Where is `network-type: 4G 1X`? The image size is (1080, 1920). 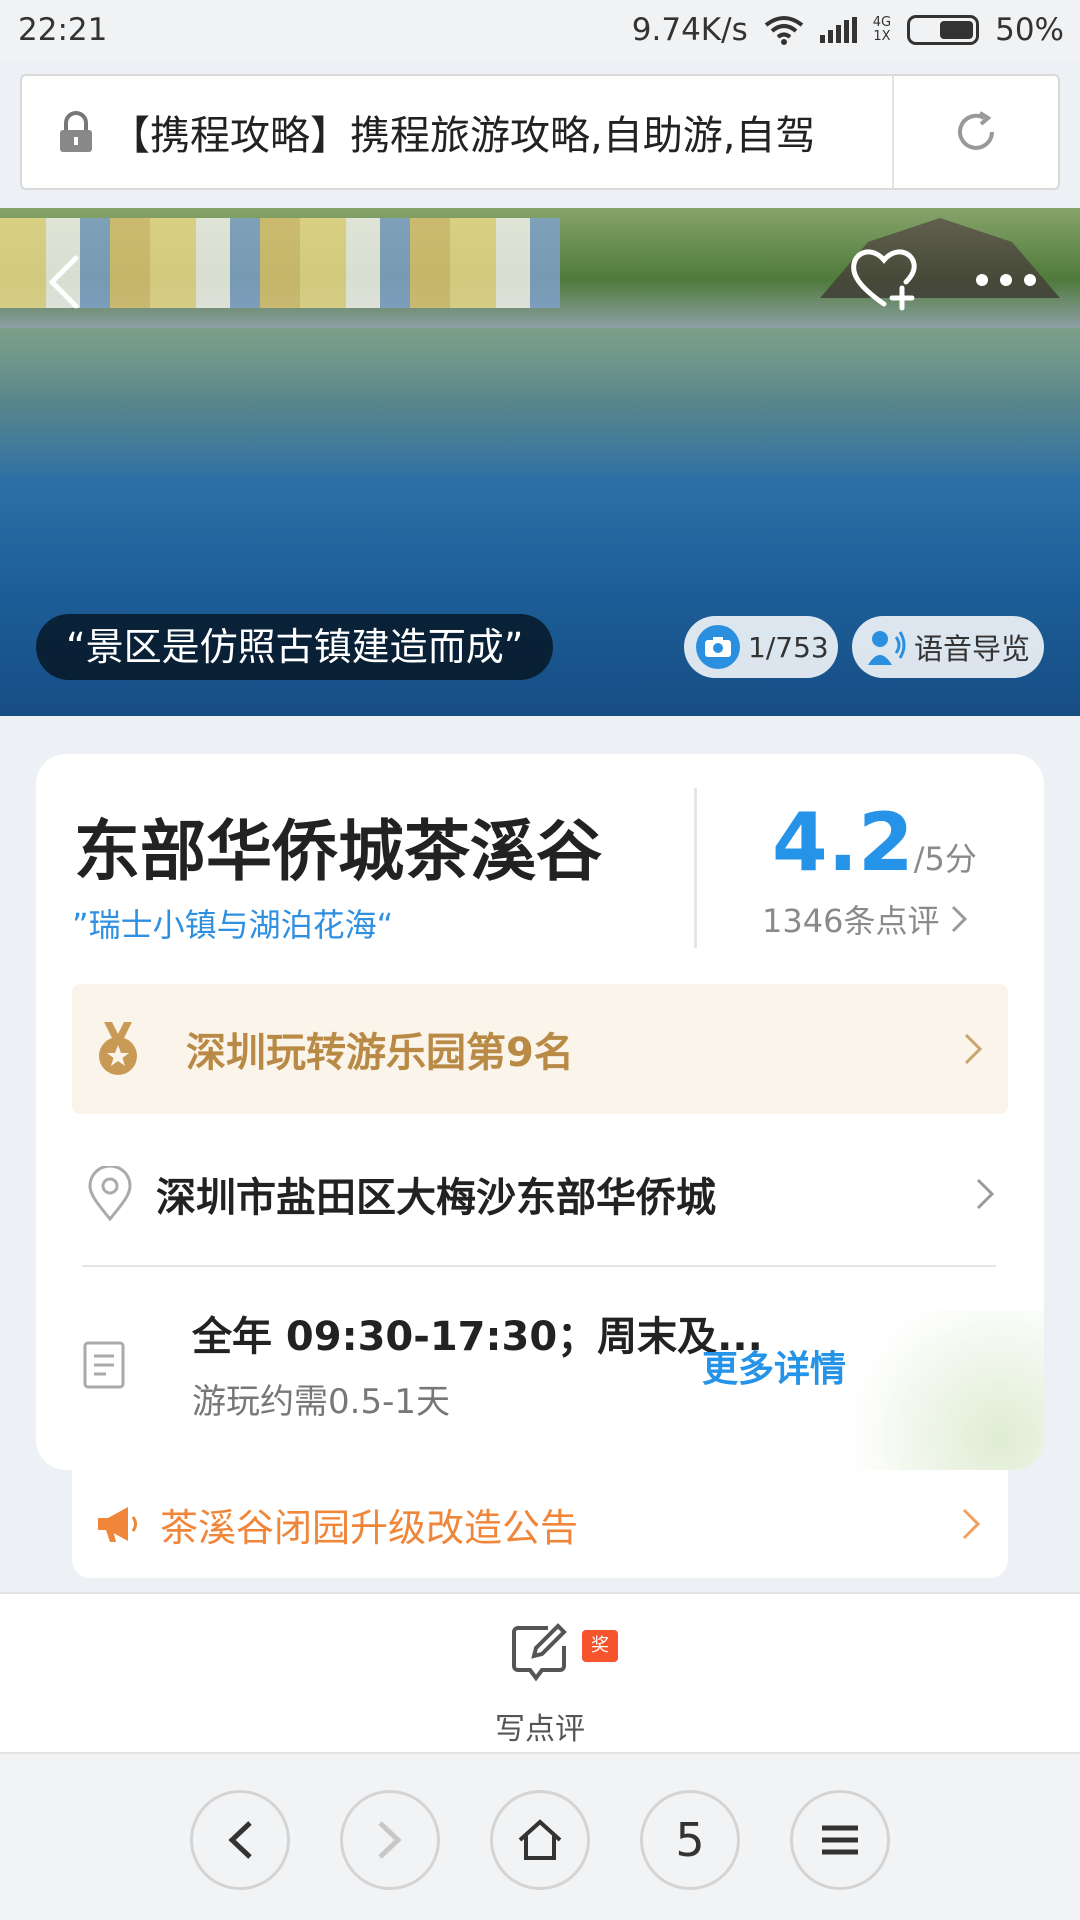 network-type: 4G 1X is located at coordinates (882, 29).